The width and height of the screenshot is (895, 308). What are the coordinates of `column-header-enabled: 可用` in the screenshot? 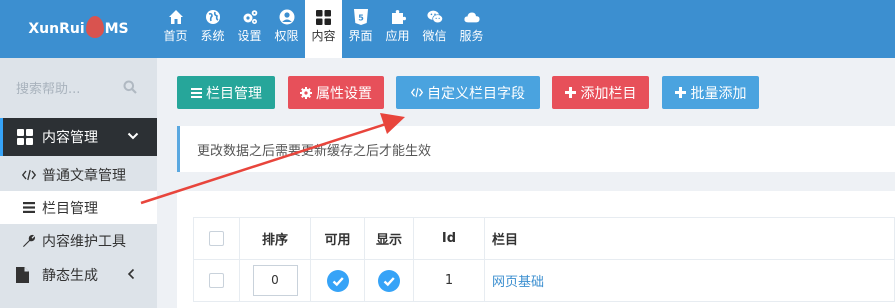 It's located at (337, 238).